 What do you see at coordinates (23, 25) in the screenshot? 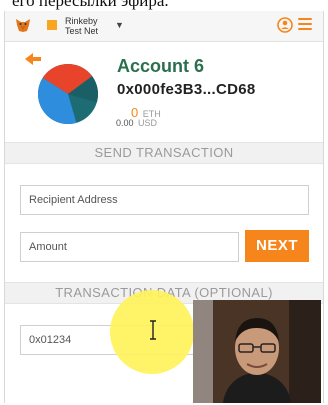
I see `metamask-fox-icon` at bounding box center [23, 25].